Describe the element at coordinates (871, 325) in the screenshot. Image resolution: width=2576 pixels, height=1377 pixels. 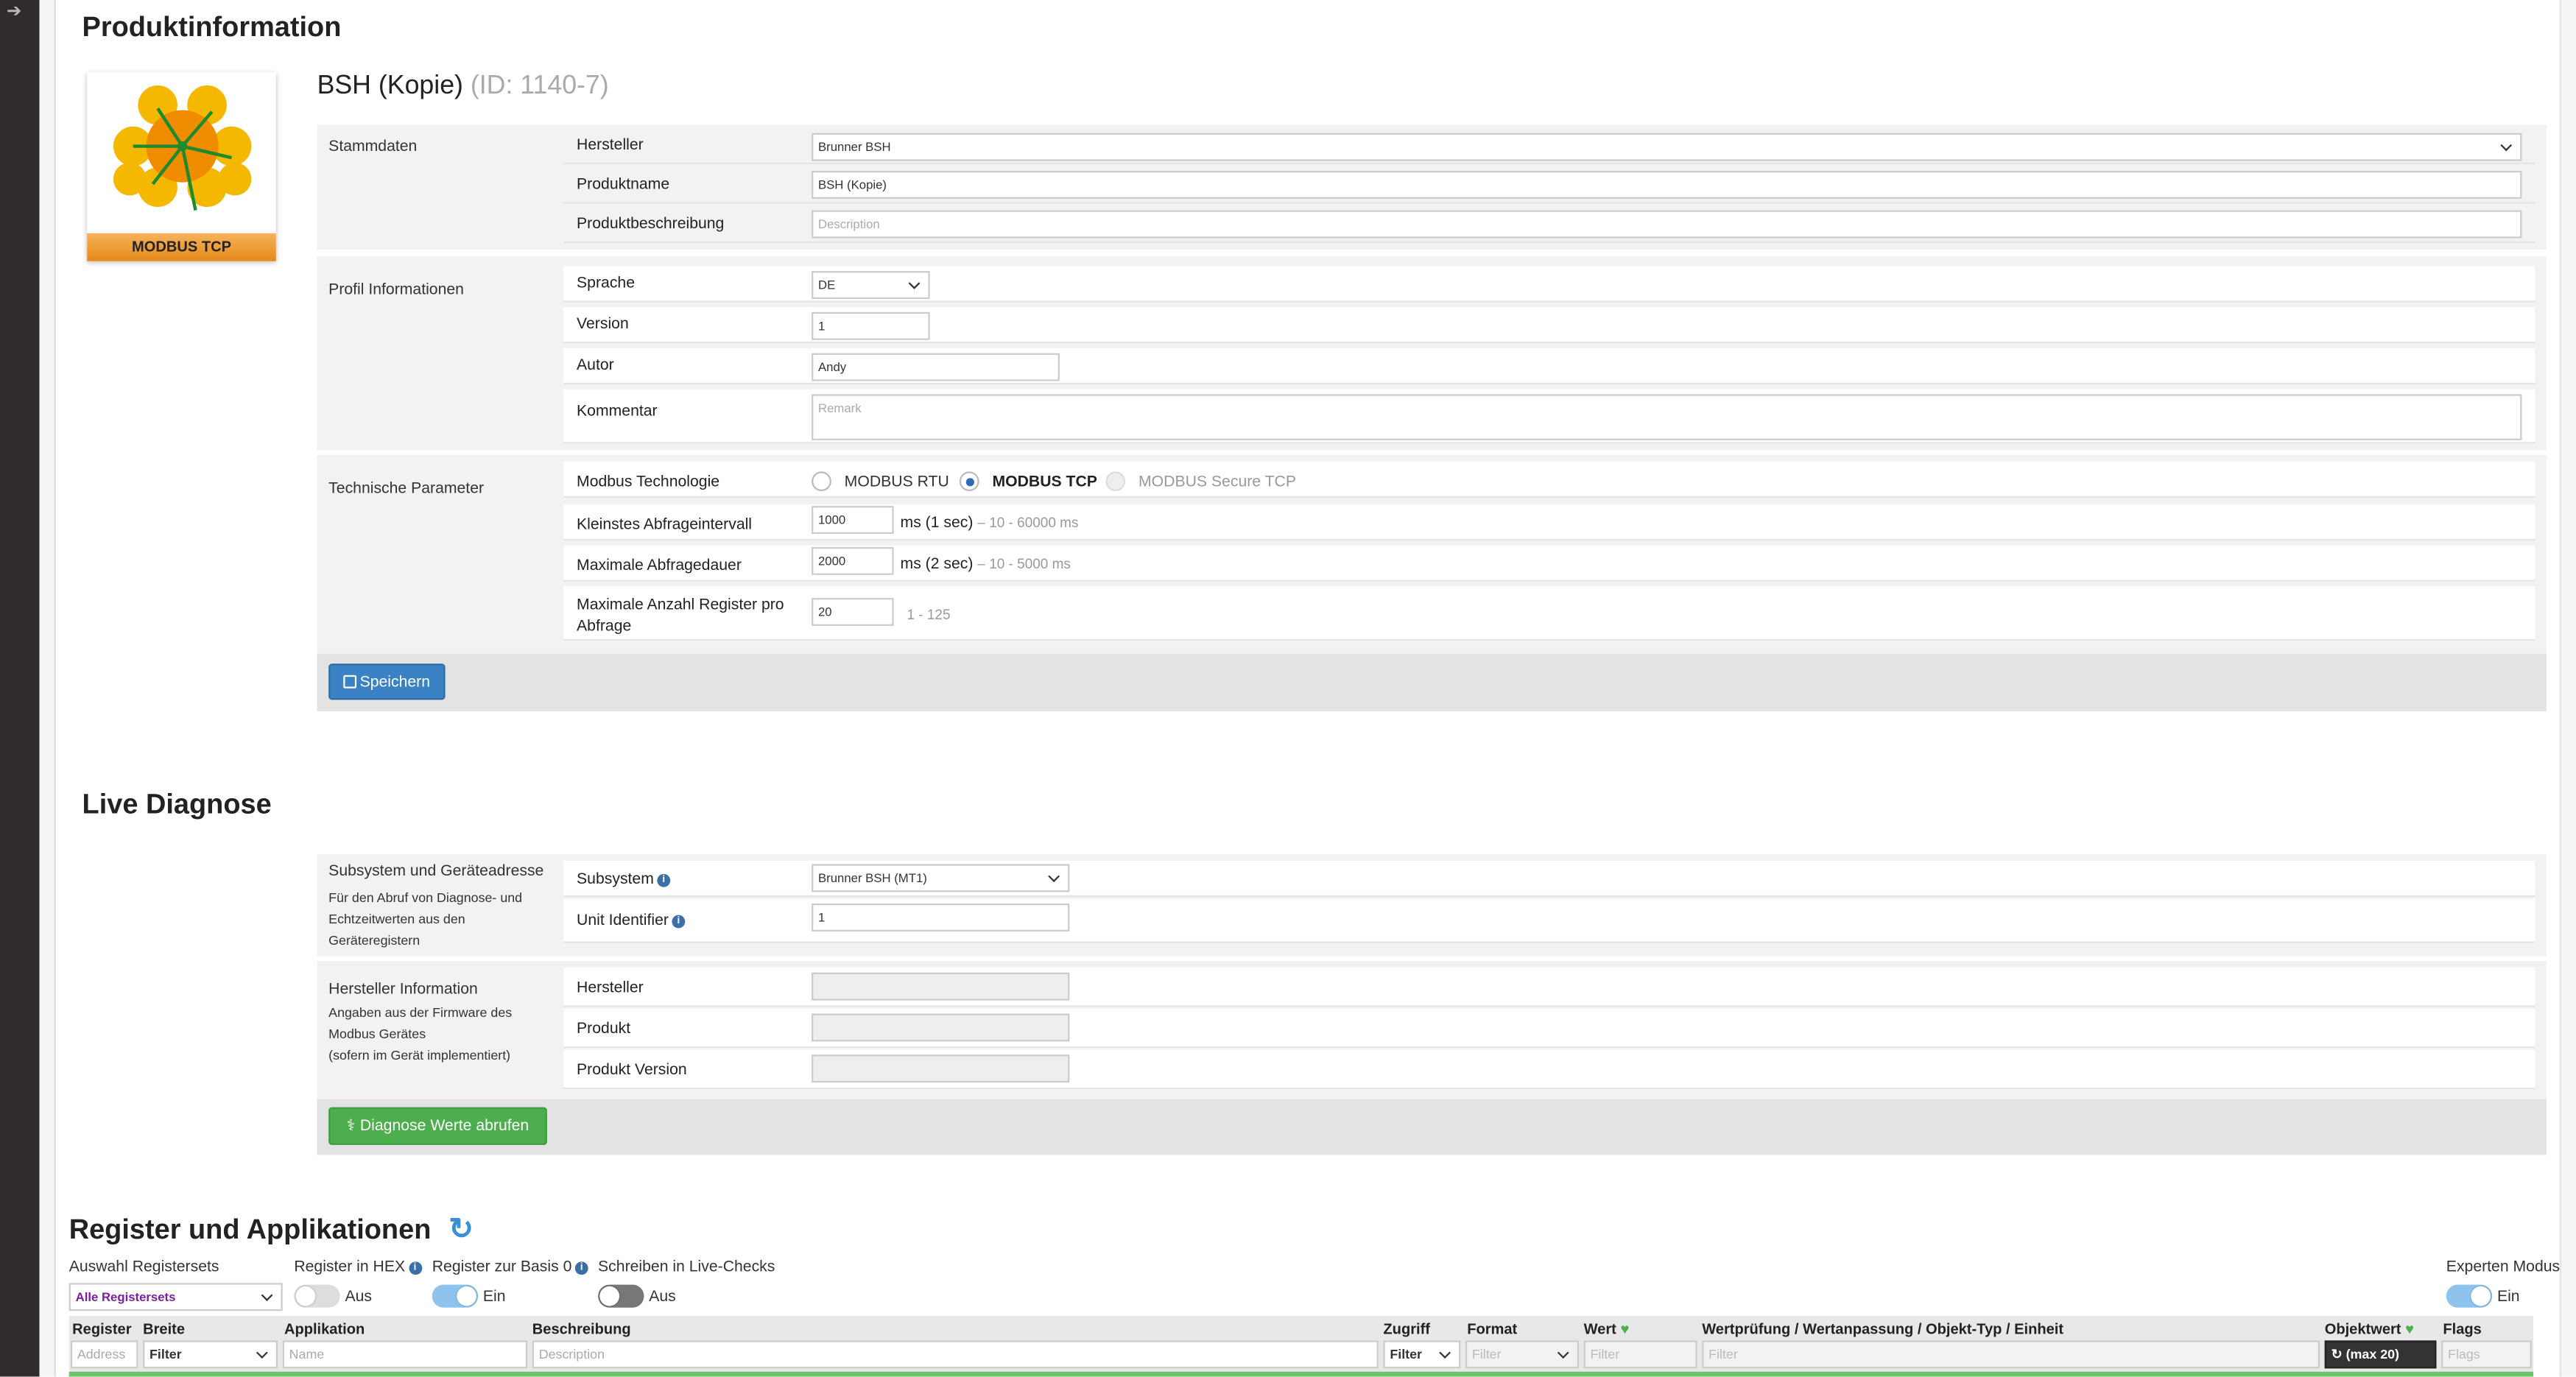
I see `version-input: 1` at that location.